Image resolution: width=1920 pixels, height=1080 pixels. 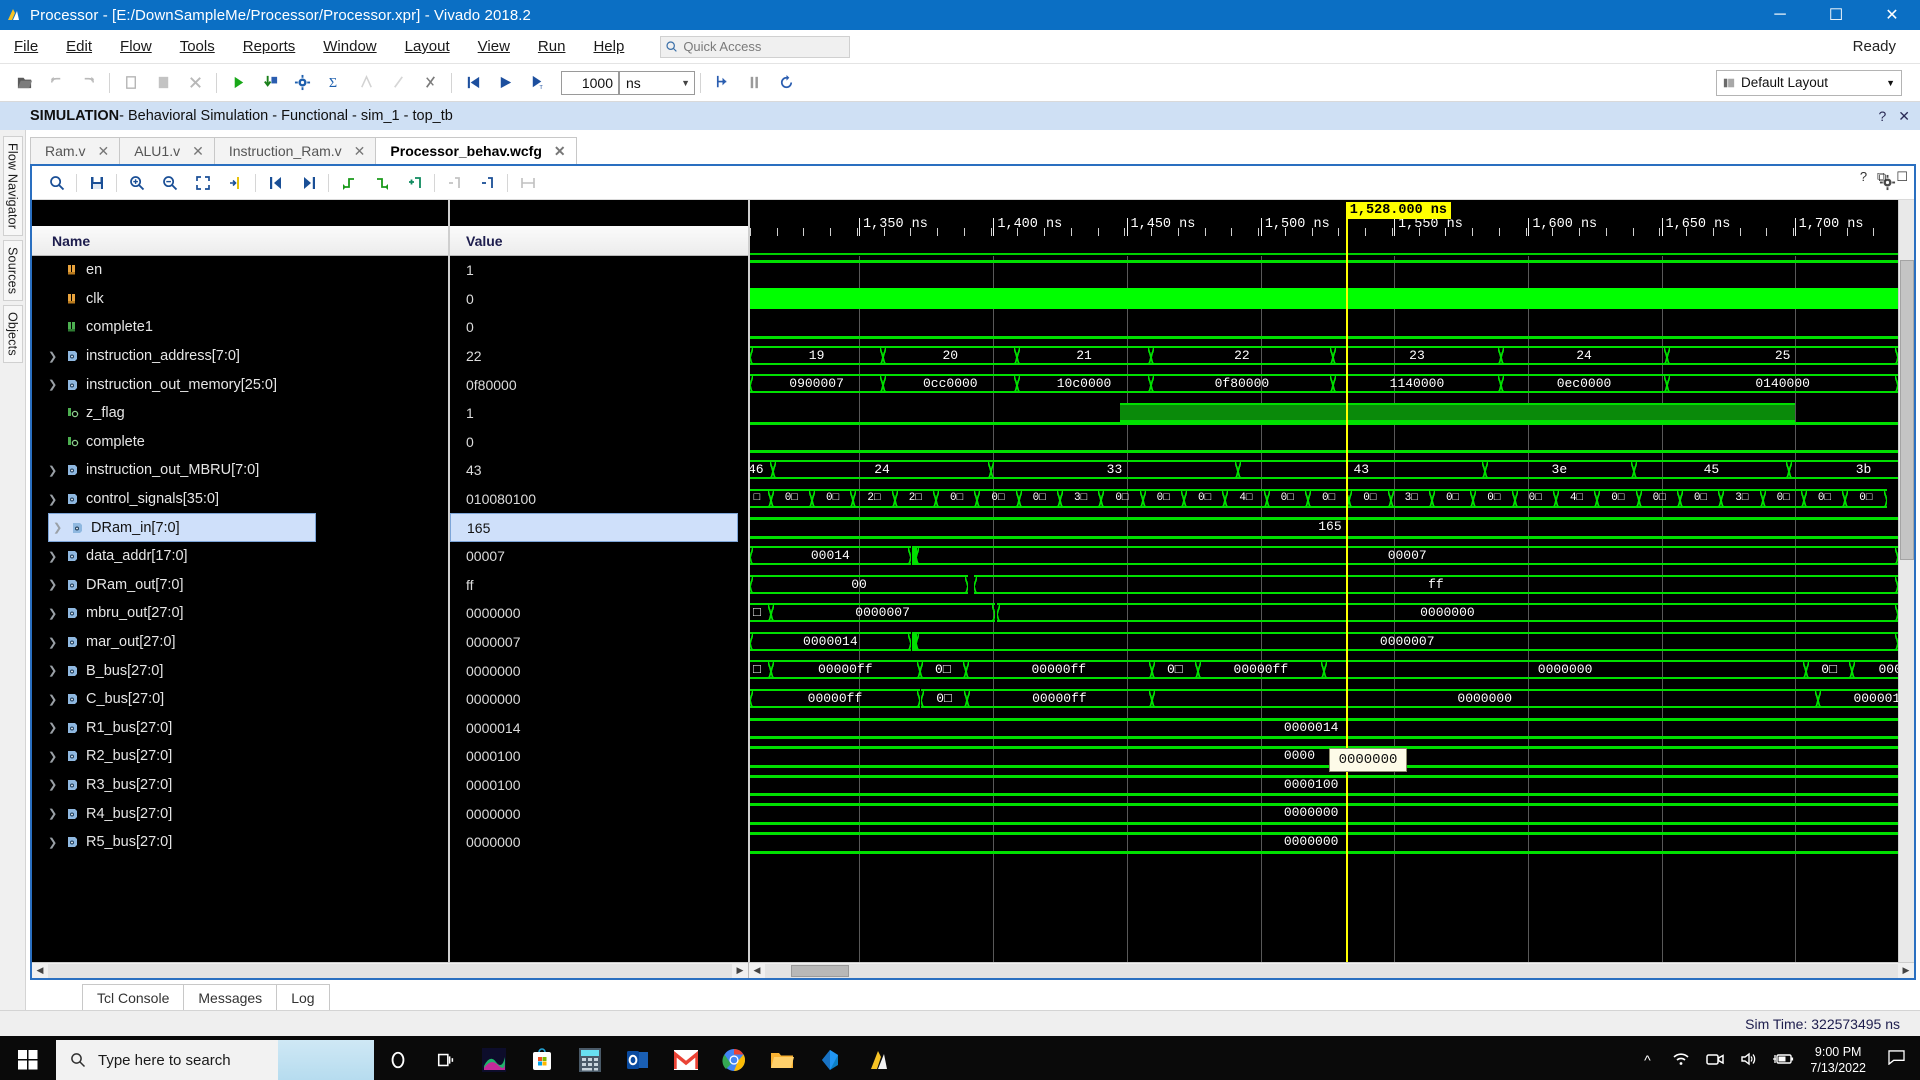 I want to click on sidebar-item-flow-navigator: Flow Navigator, so click(x=12, y=186).